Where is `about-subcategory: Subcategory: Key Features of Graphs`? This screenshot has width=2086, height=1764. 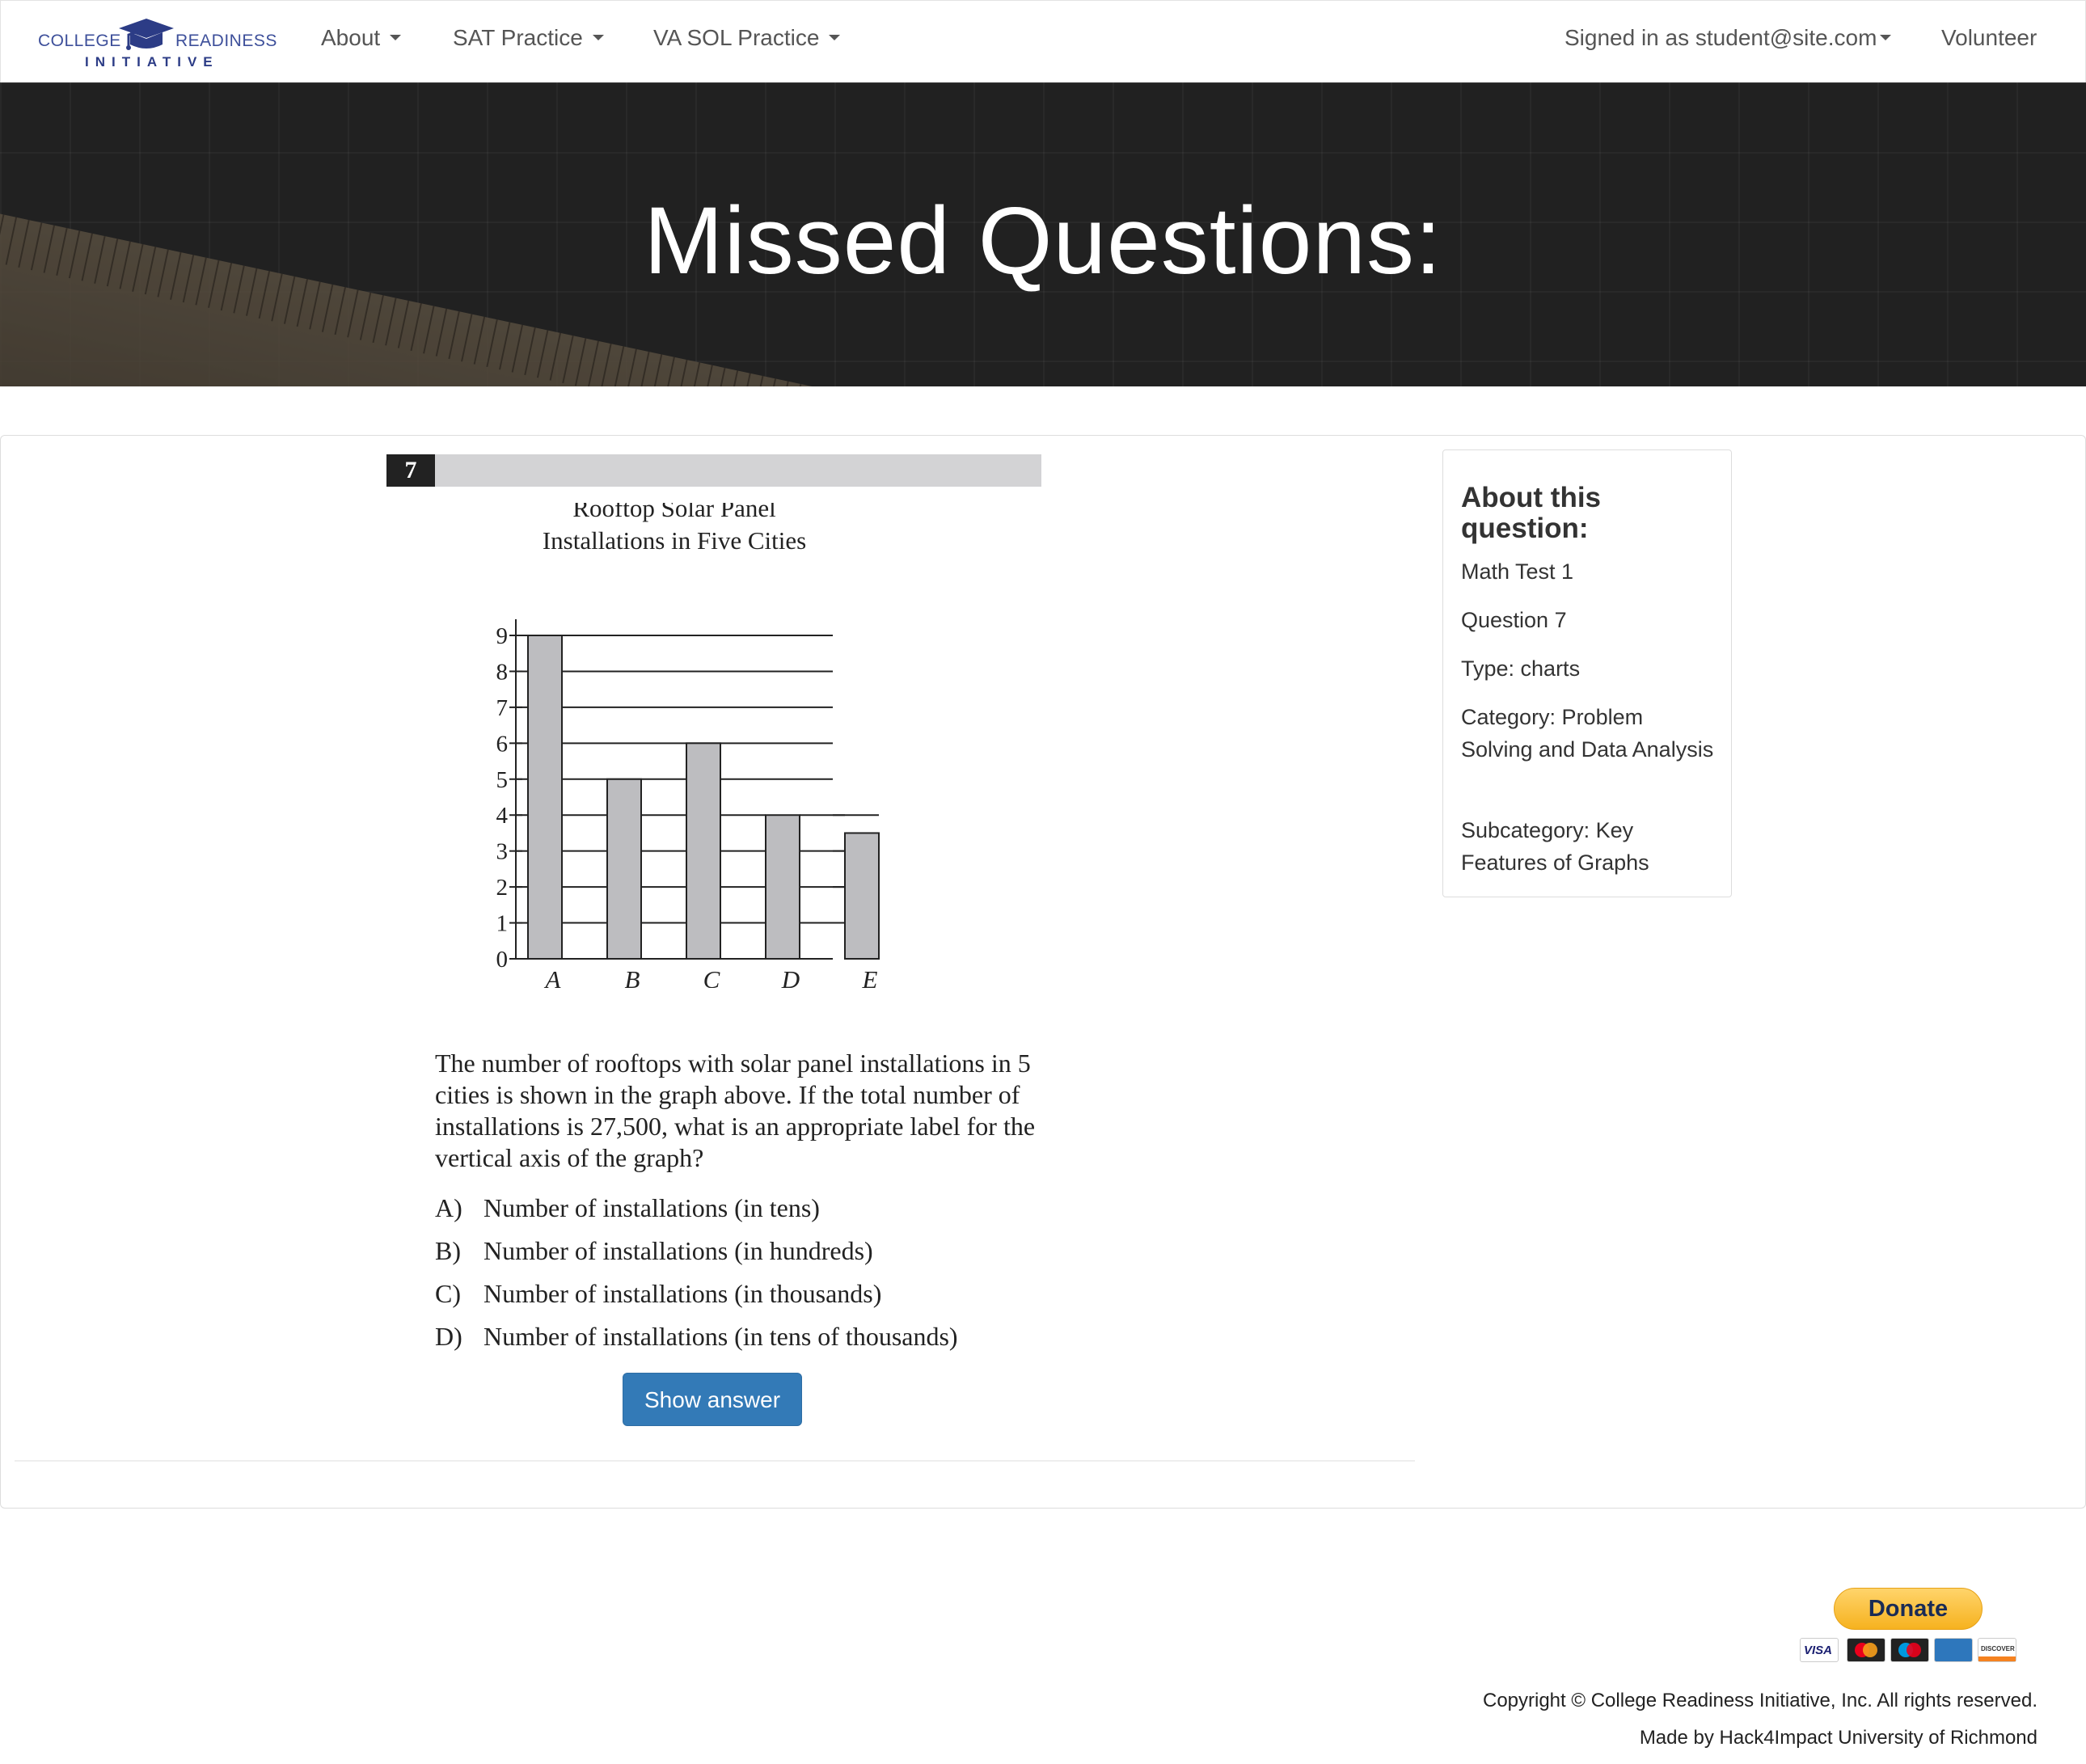 about-subcategory: Subcategory: Key Features of Graphs is located at coordinates (1555, 847).